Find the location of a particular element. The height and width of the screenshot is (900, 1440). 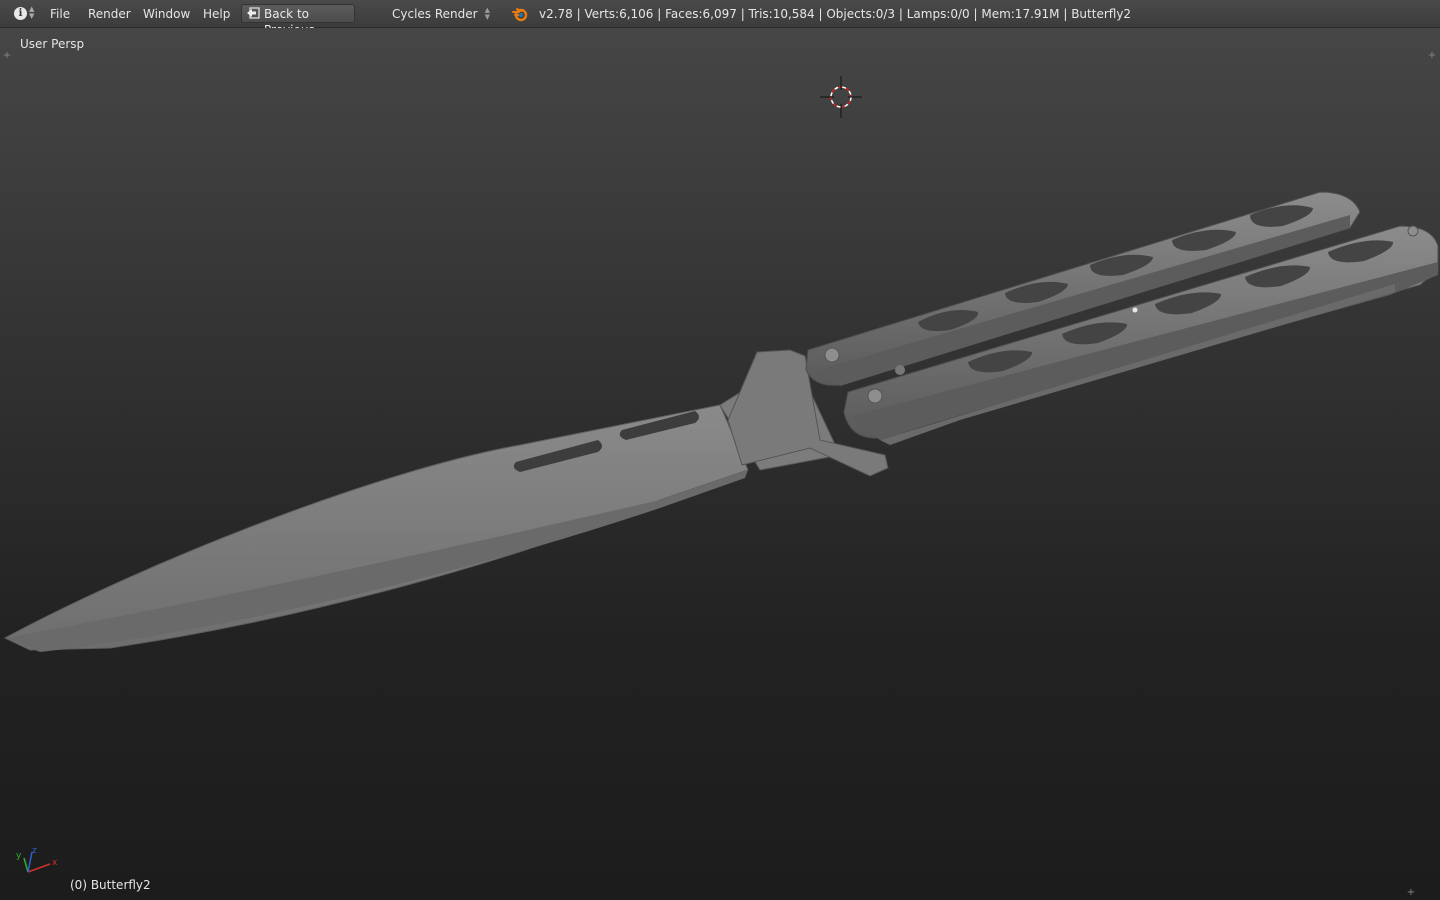

menu-window: Window is located at coordinates (166, 14).